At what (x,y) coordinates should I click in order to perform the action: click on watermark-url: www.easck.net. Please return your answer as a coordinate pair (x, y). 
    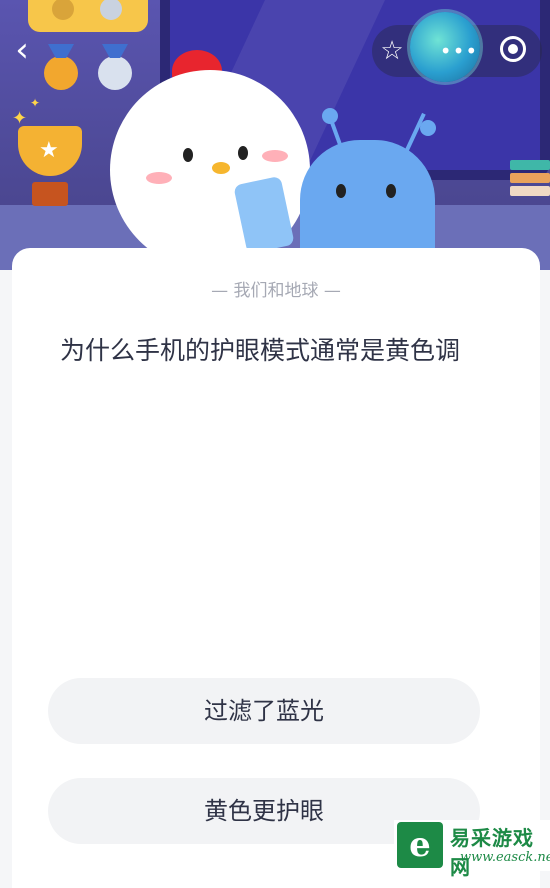
    Looking at the image, I should click on (505, 857).